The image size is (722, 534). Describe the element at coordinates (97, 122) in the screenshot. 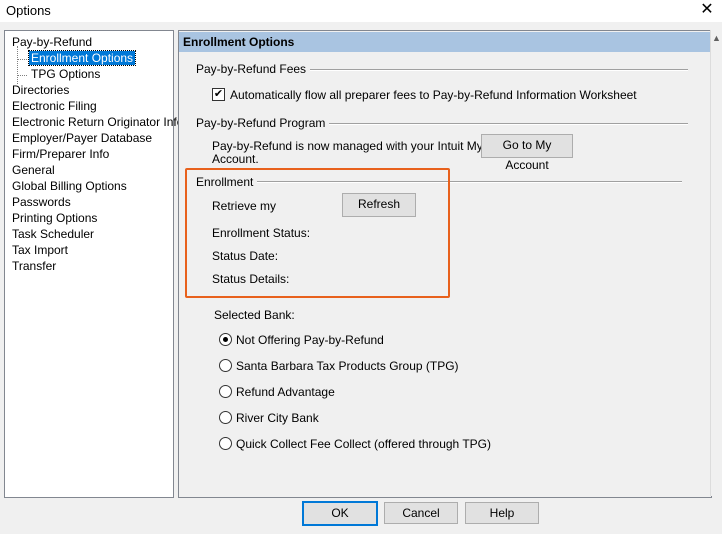

I see `tree-item-ero-info: Electronic Return Originator Info` at that location.